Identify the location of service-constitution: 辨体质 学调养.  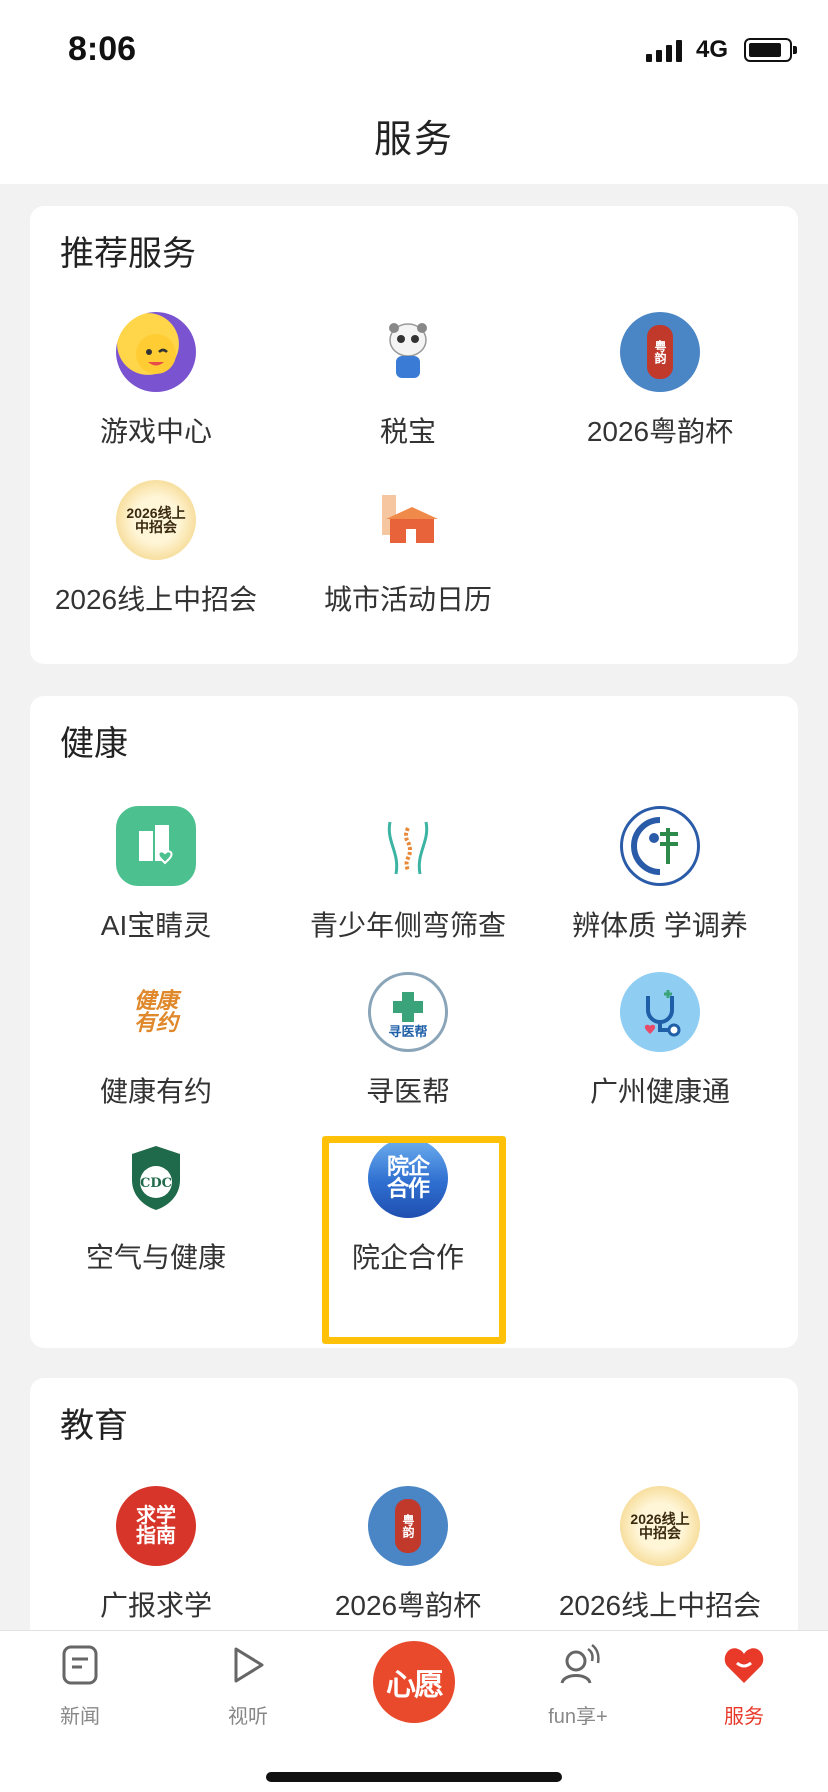
(660, 875).